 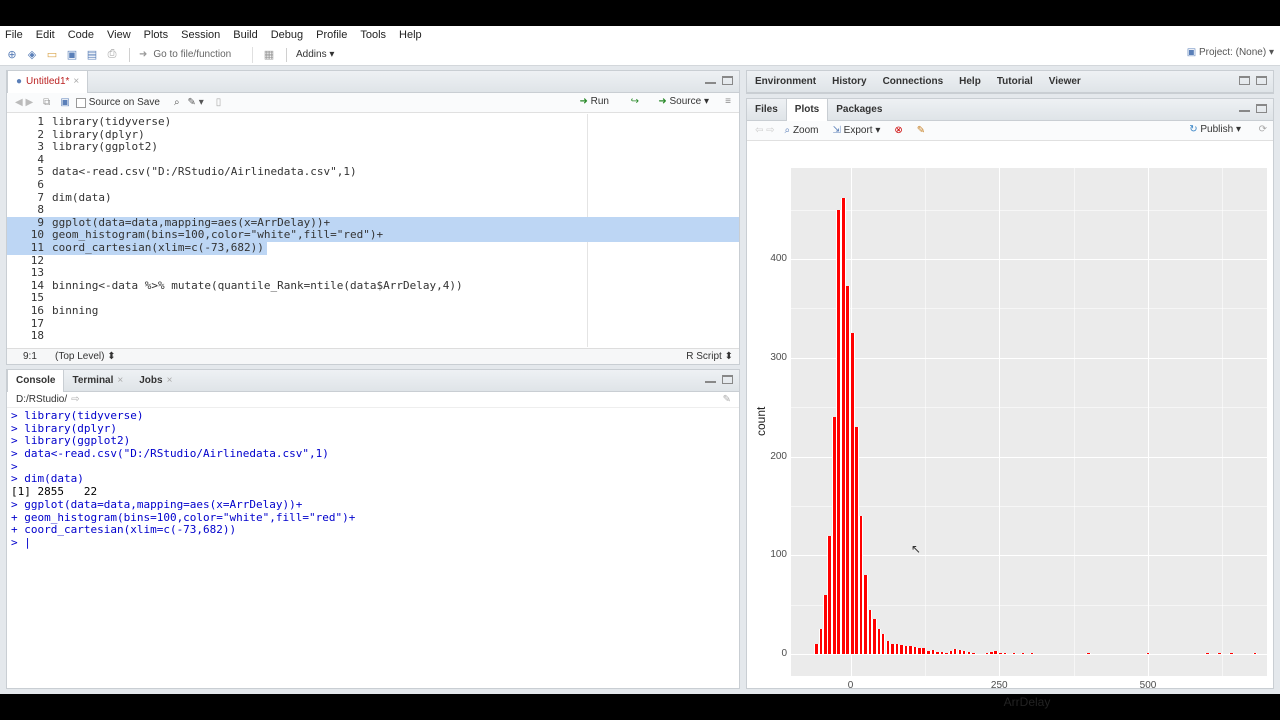 What do you see at coordinates (311, 54) in the screenshot?
I see `addins-label: Addins` at bounding box center [311, 54].